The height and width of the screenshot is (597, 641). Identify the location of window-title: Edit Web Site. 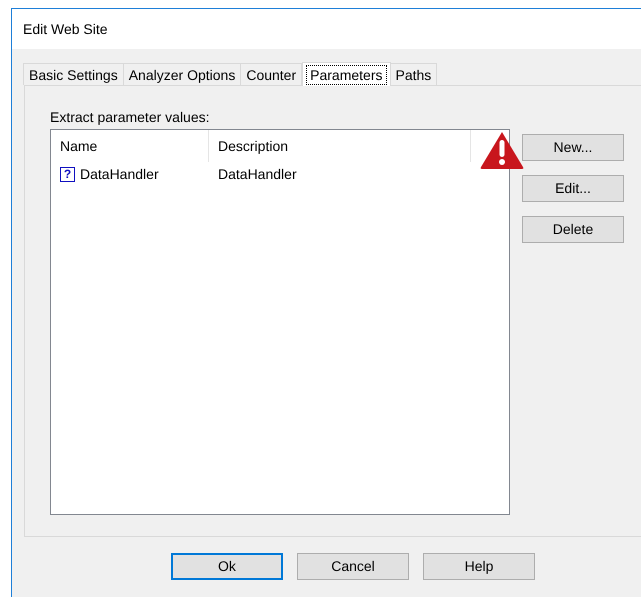
(65, 29).